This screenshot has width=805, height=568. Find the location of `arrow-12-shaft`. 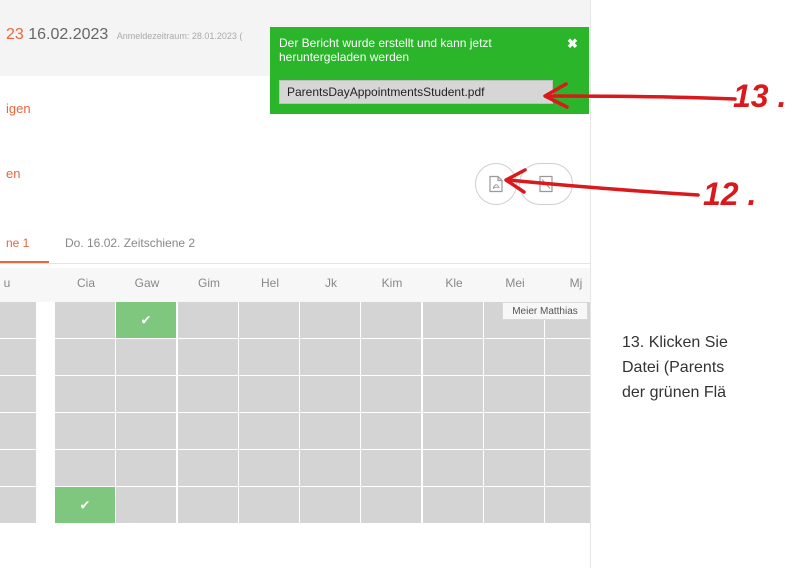

arrow-12-shaft is located at coordinates (603, 187).